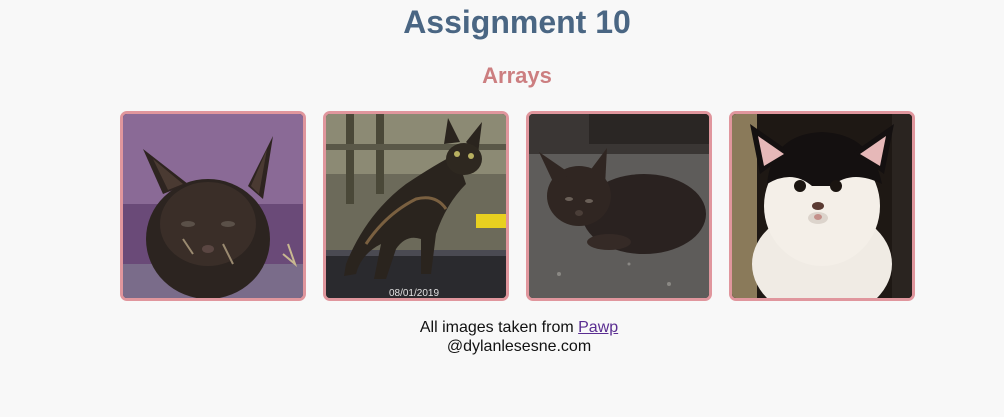 The image size is (1004, 417). Describe the element at coordinates (414, 293) in the screenshot. I see `photo-date-stamp: 08/01/2019` at that location.